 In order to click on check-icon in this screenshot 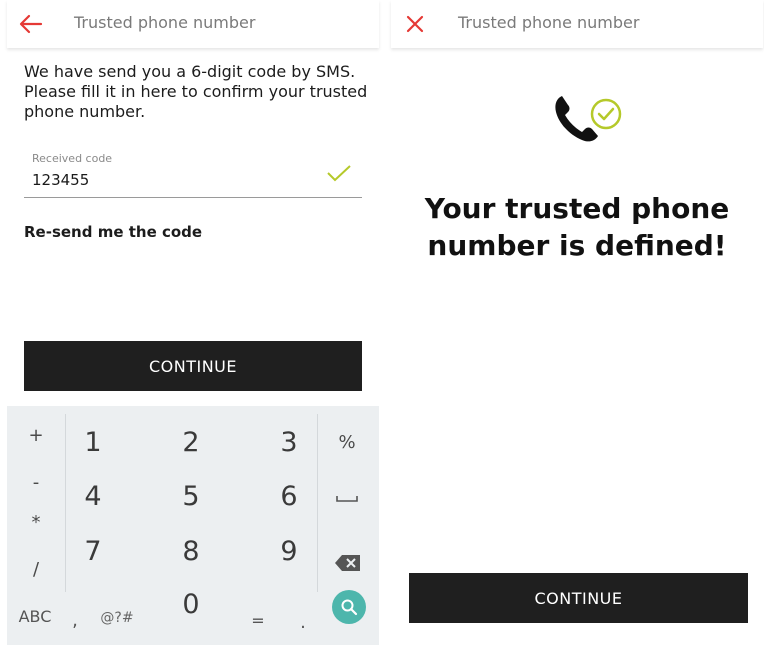, I will do `click(339, 173)`.